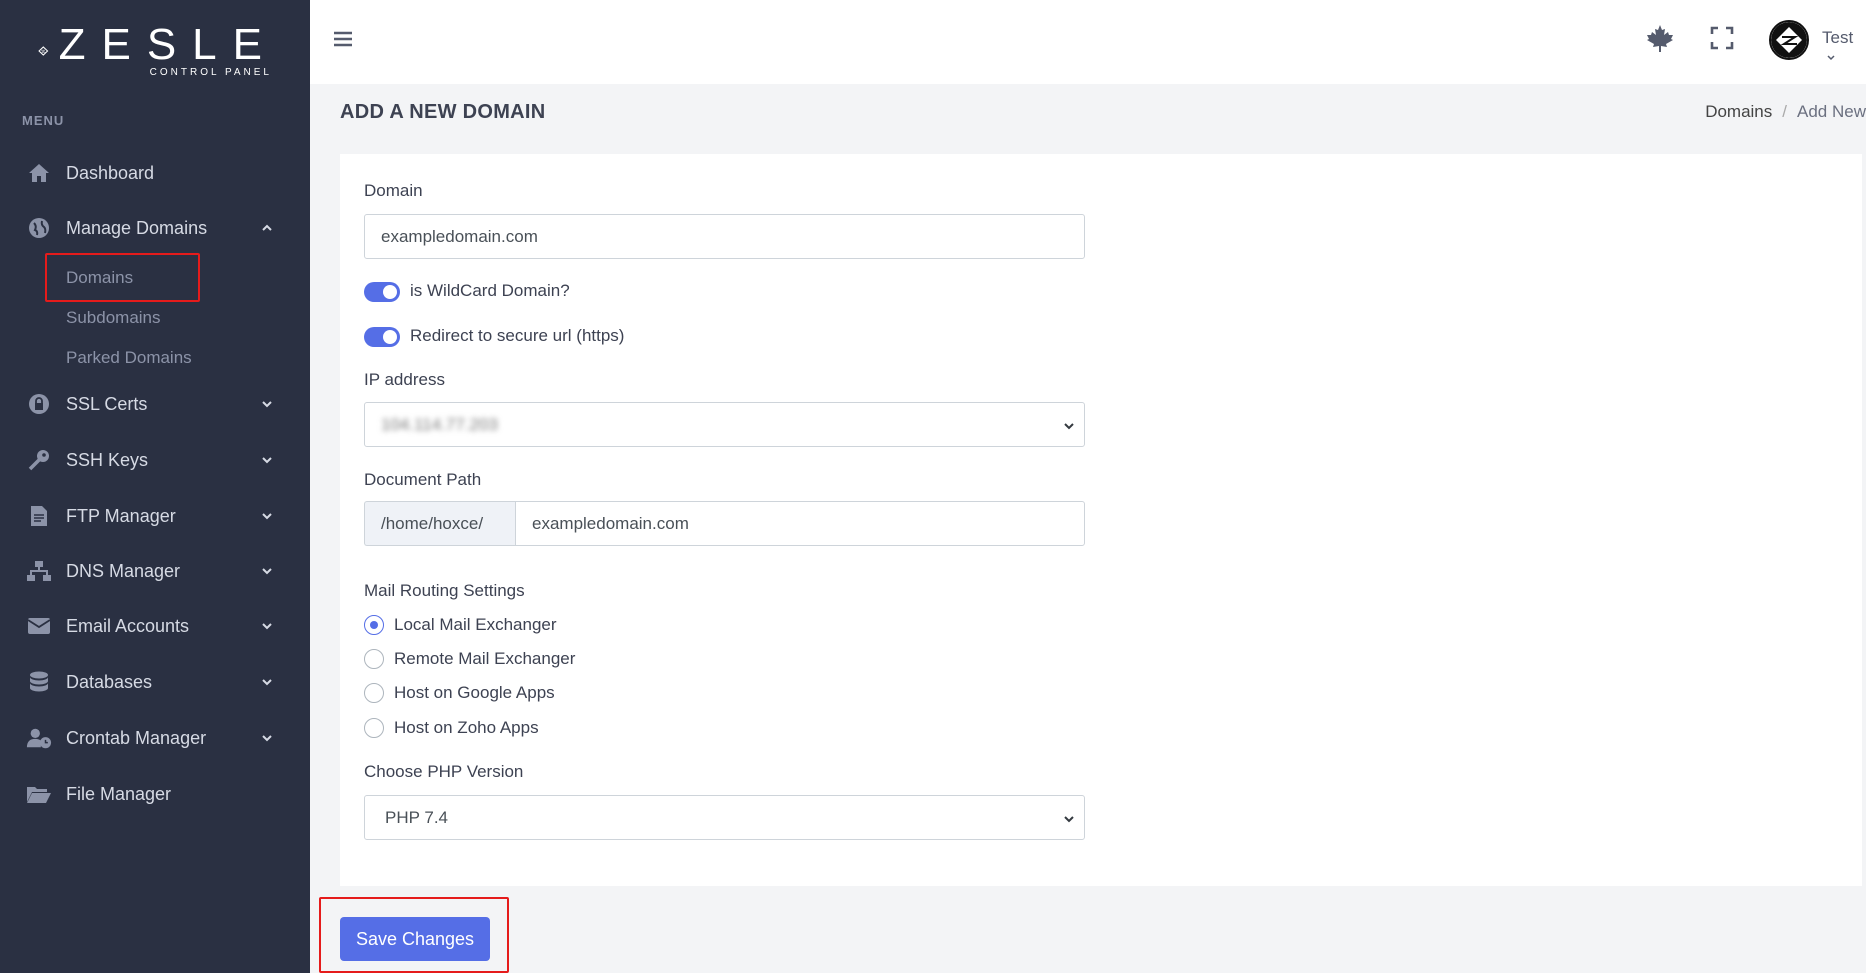 The width and height of the screenshot is (1866, 973). What do you see at coordinates (374, 625) in the screenshot?
I see `radio-local-mail-exchanger` at bounding box center [374, 625].